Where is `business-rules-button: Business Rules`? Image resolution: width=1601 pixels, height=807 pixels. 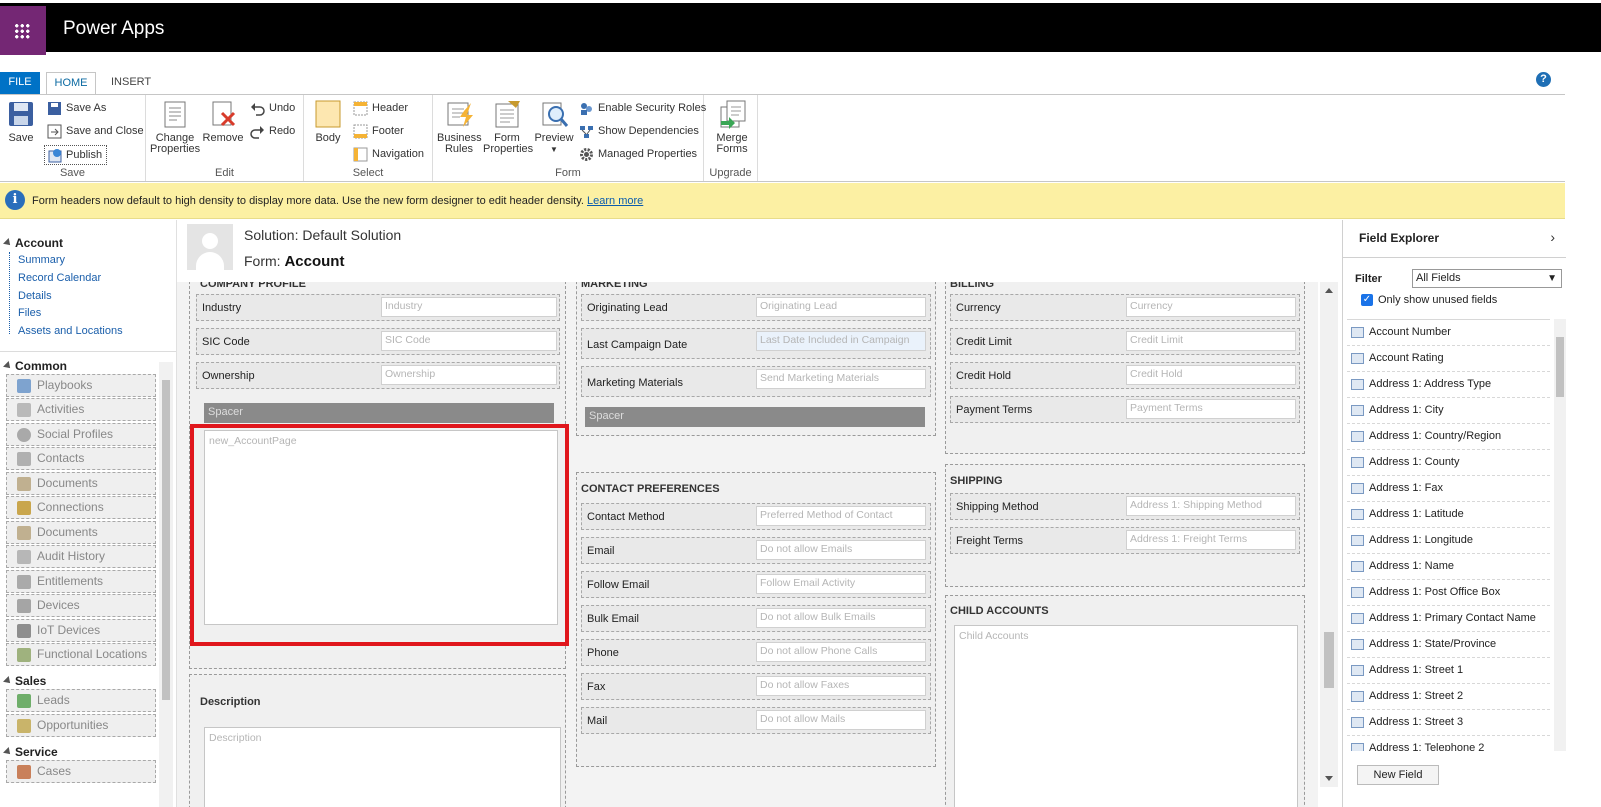 business-rules-button: Business Rules is located at coordinates (459, 127).